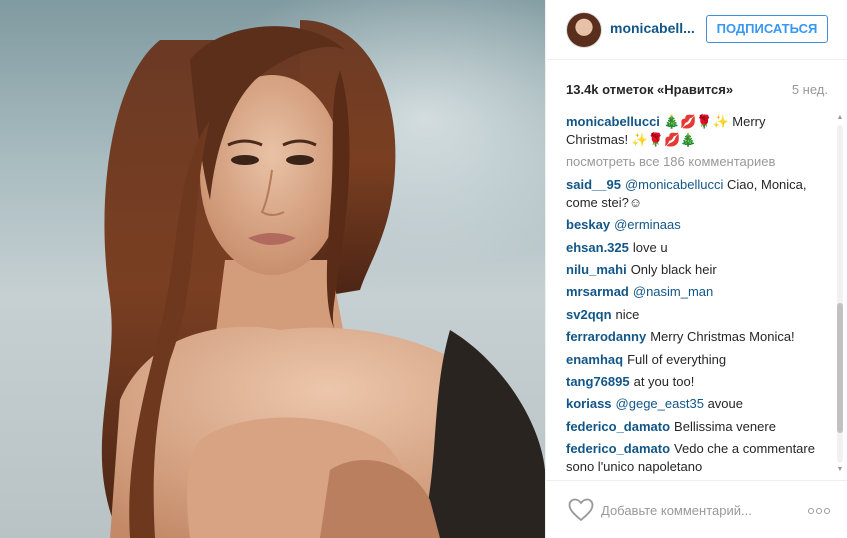 The image size is (847, 538). Describe the element at coordinates (606, 336) in the screenshot. I see `comment-username: ferrarodanny` at that location.